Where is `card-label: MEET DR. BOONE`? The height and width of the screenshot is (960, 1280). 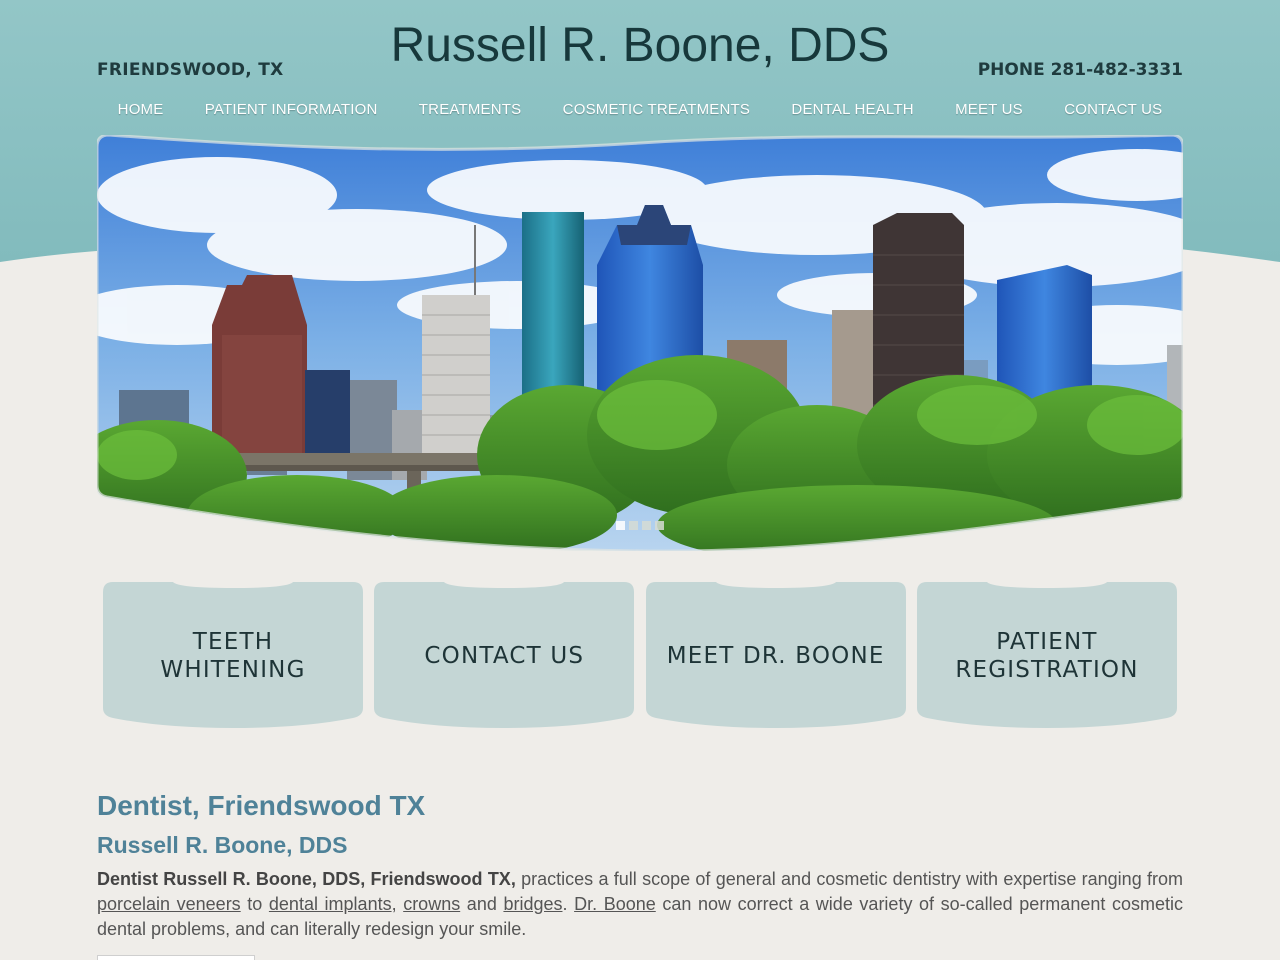 card-label: MEET DR. BOONE is located at coordinates (775, 656).